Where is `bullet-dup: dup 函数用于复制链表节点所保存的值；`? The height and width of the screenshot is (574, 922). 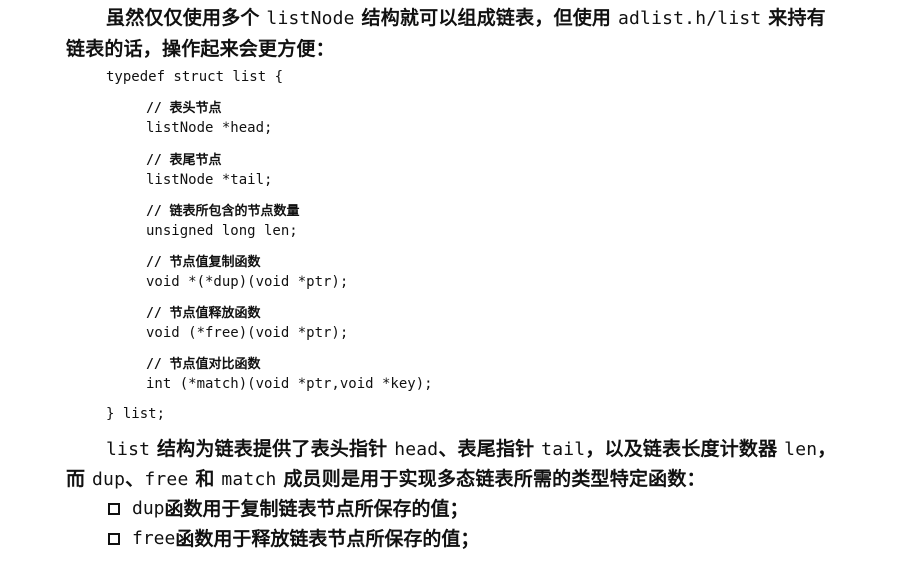 bullet-dup: dup 函数用于复制链表节点所保存的值； is located at coordinates (288, 509).